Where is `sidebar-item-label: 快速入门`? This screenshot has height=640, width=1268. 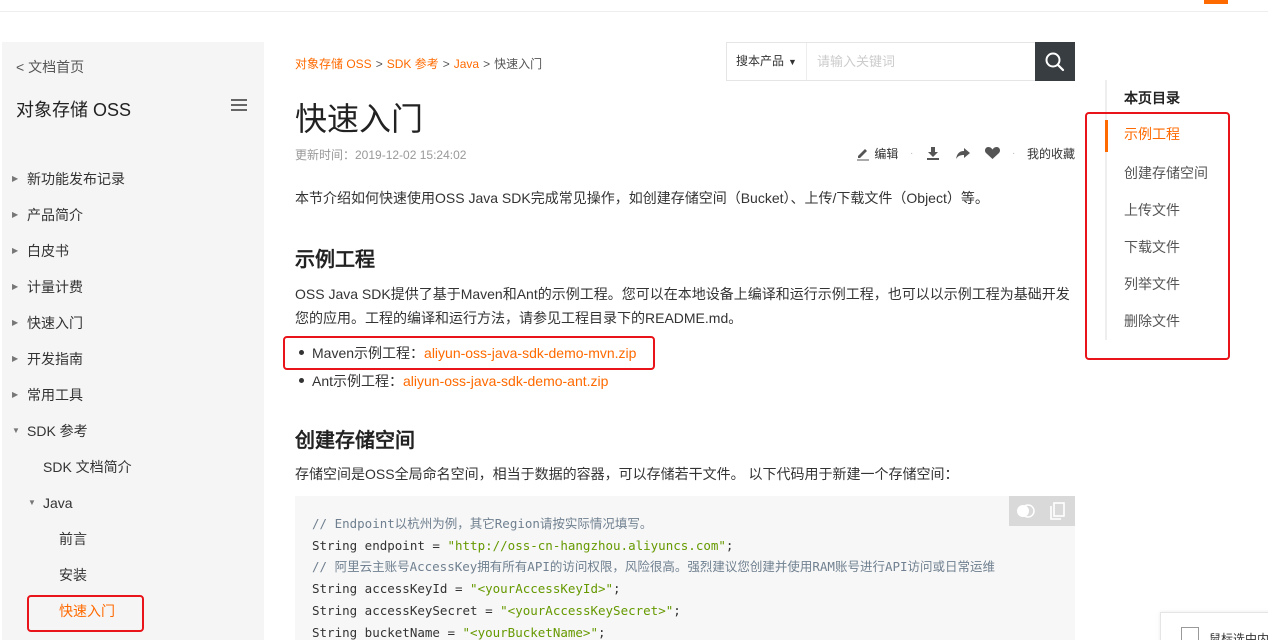 sidebar-item-label: 快速入门 is located at coordinates (87, 611).